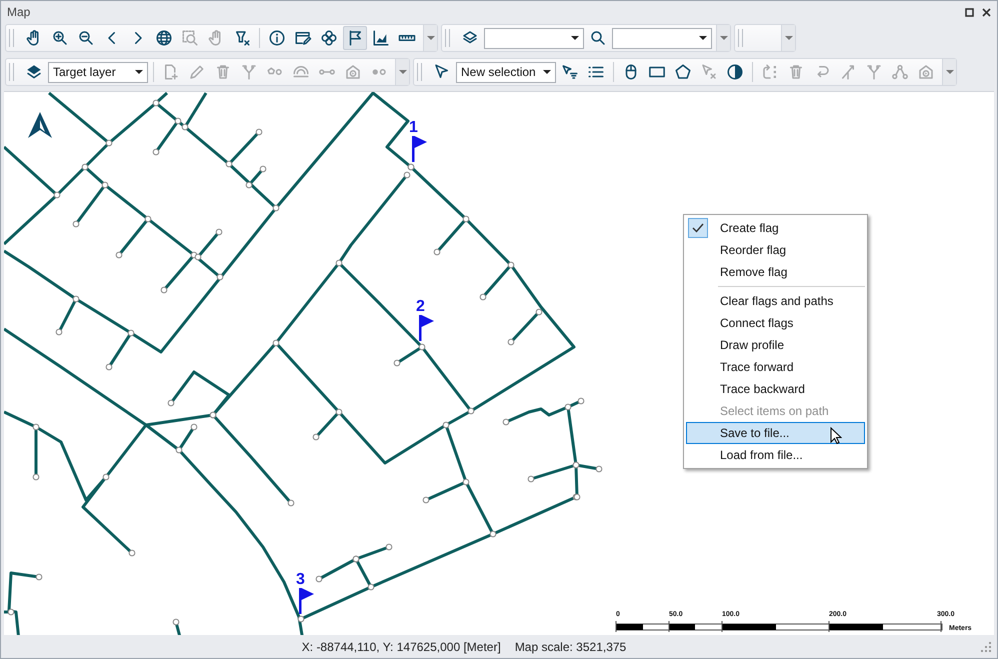 This screenshot has height=659, width=998. Describe the element at coordinates (900, 72) in the screenshot. I see `nodes-icon` at that location.